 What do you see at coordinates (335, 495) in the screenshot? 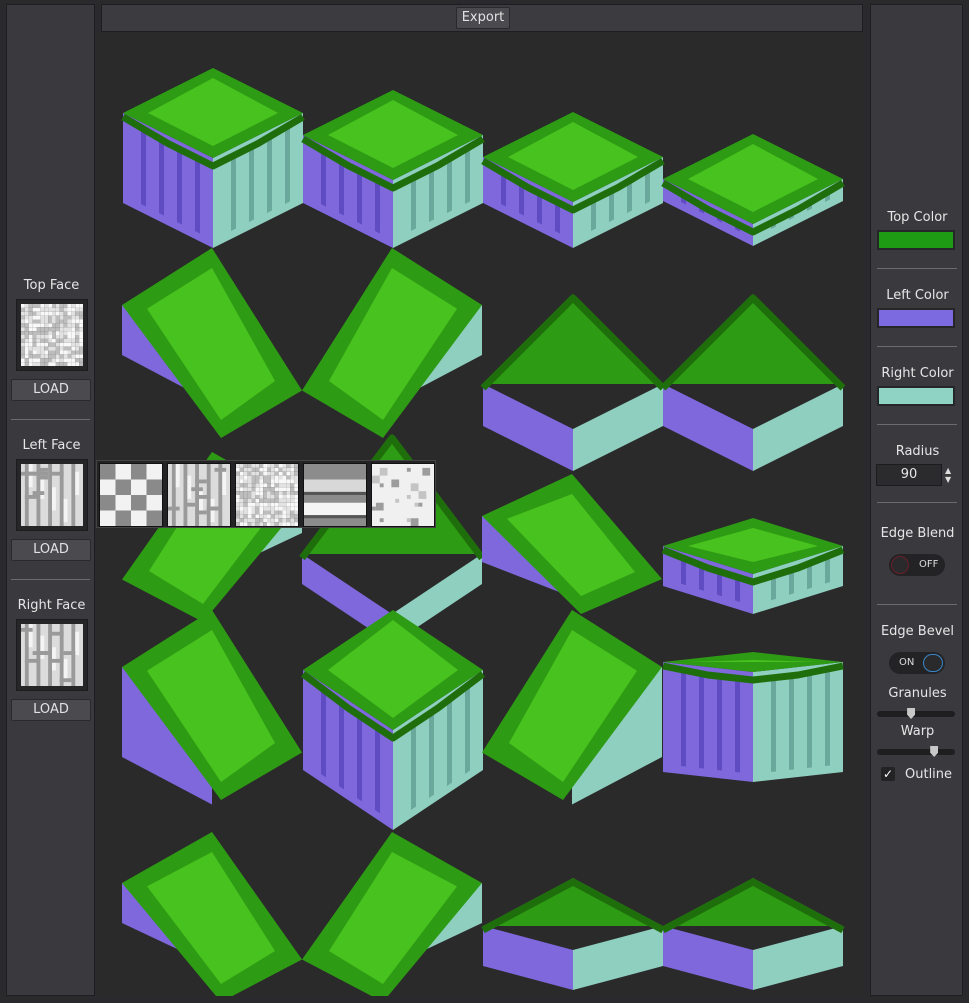
I see `stripes-texture-option` at bounding box center [335, 495].